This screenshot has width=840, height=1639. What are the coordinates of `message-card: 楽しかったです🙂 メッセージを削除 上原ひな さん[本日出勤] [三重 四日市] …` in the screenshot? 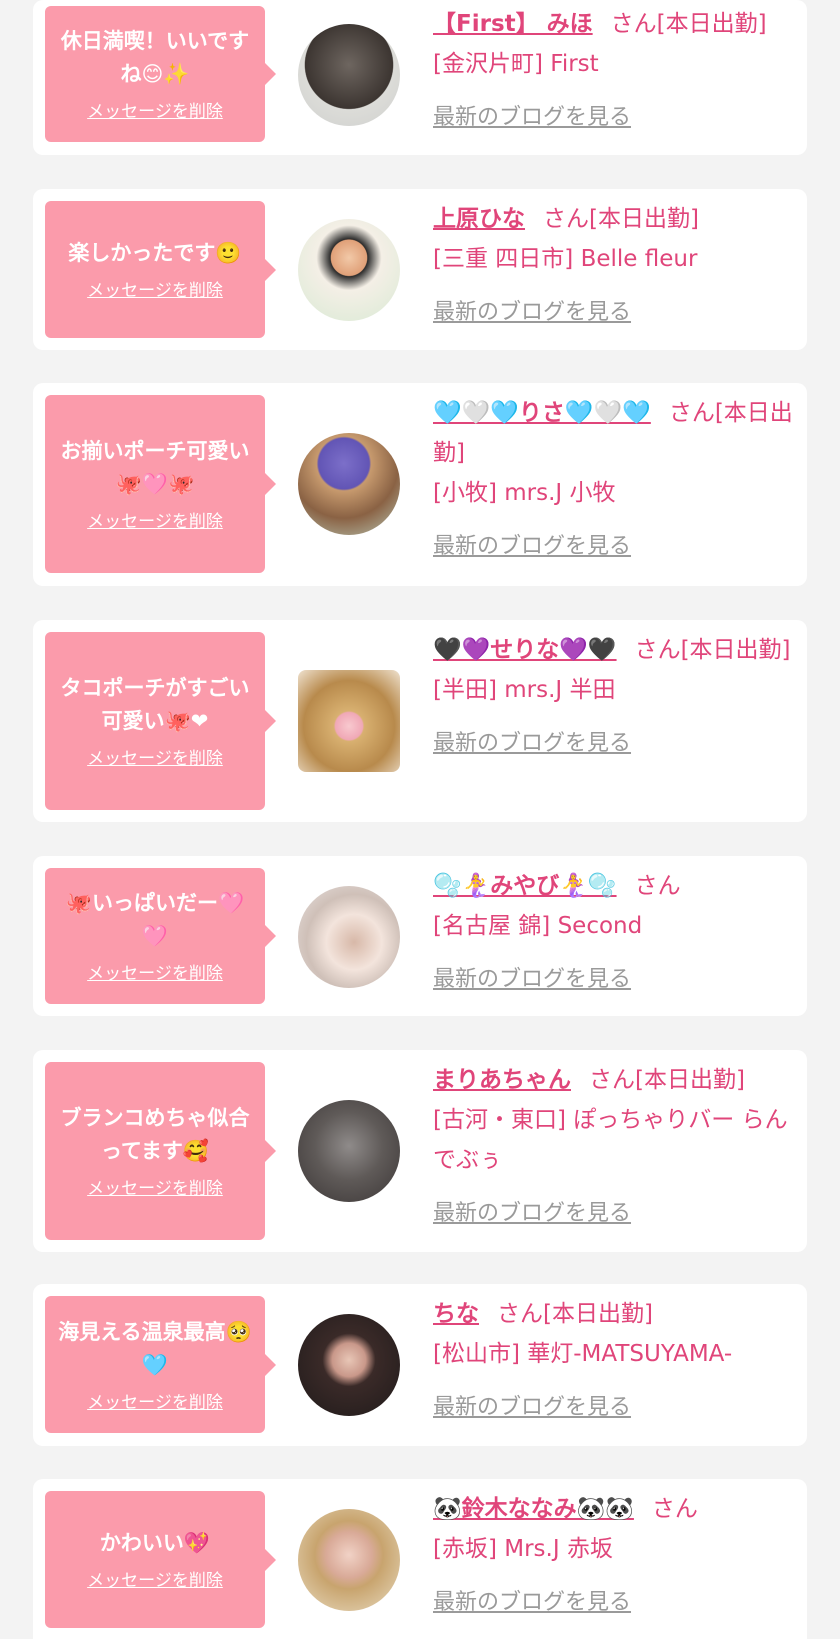 It's located at (420, 269).